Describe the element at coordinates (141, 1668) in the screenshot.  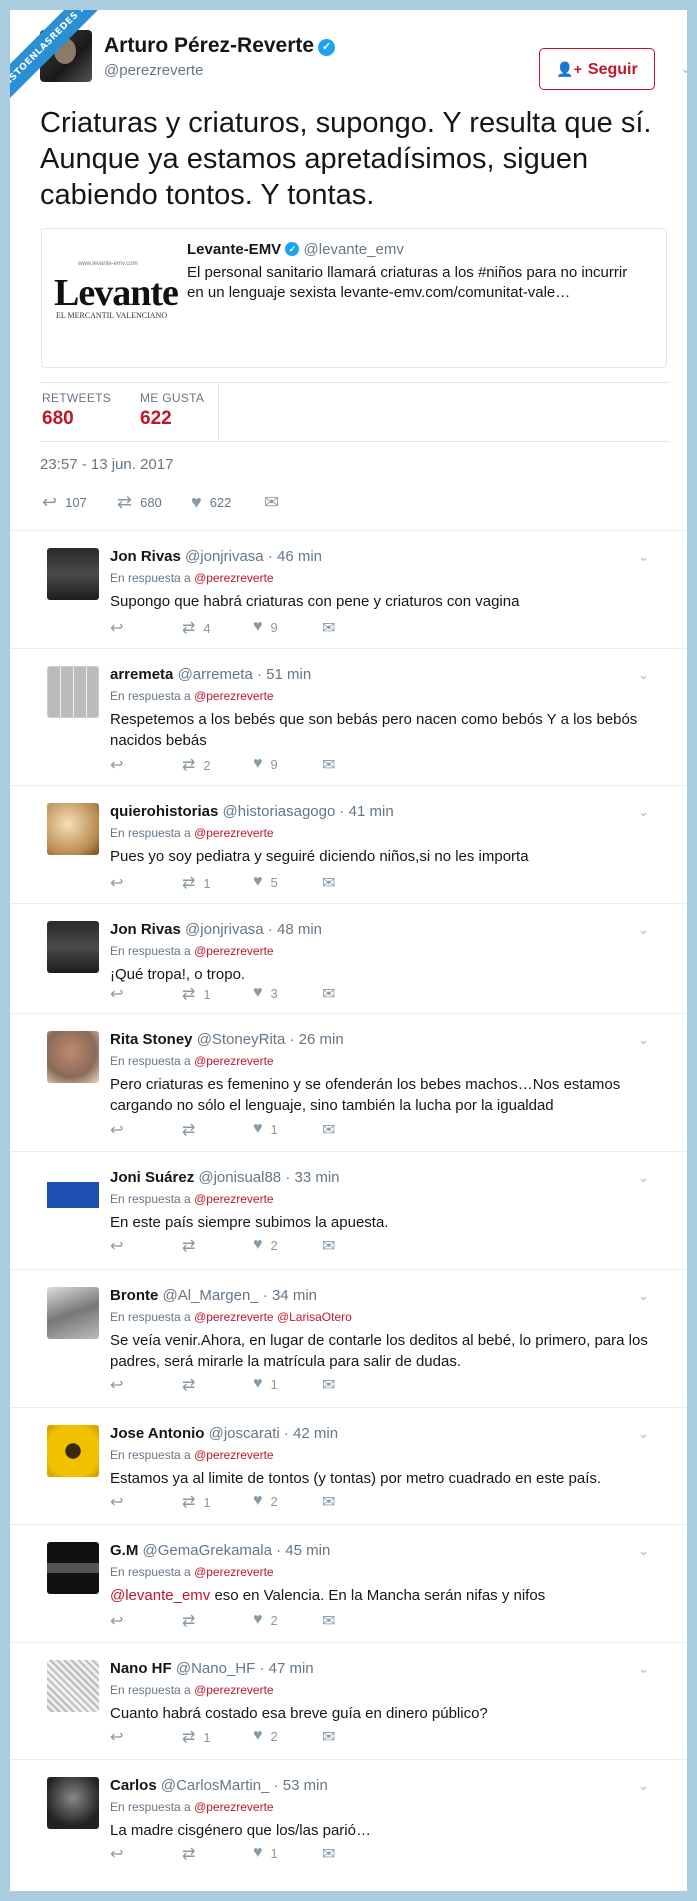
I see `reply-author-name: Nano HF` at that location.